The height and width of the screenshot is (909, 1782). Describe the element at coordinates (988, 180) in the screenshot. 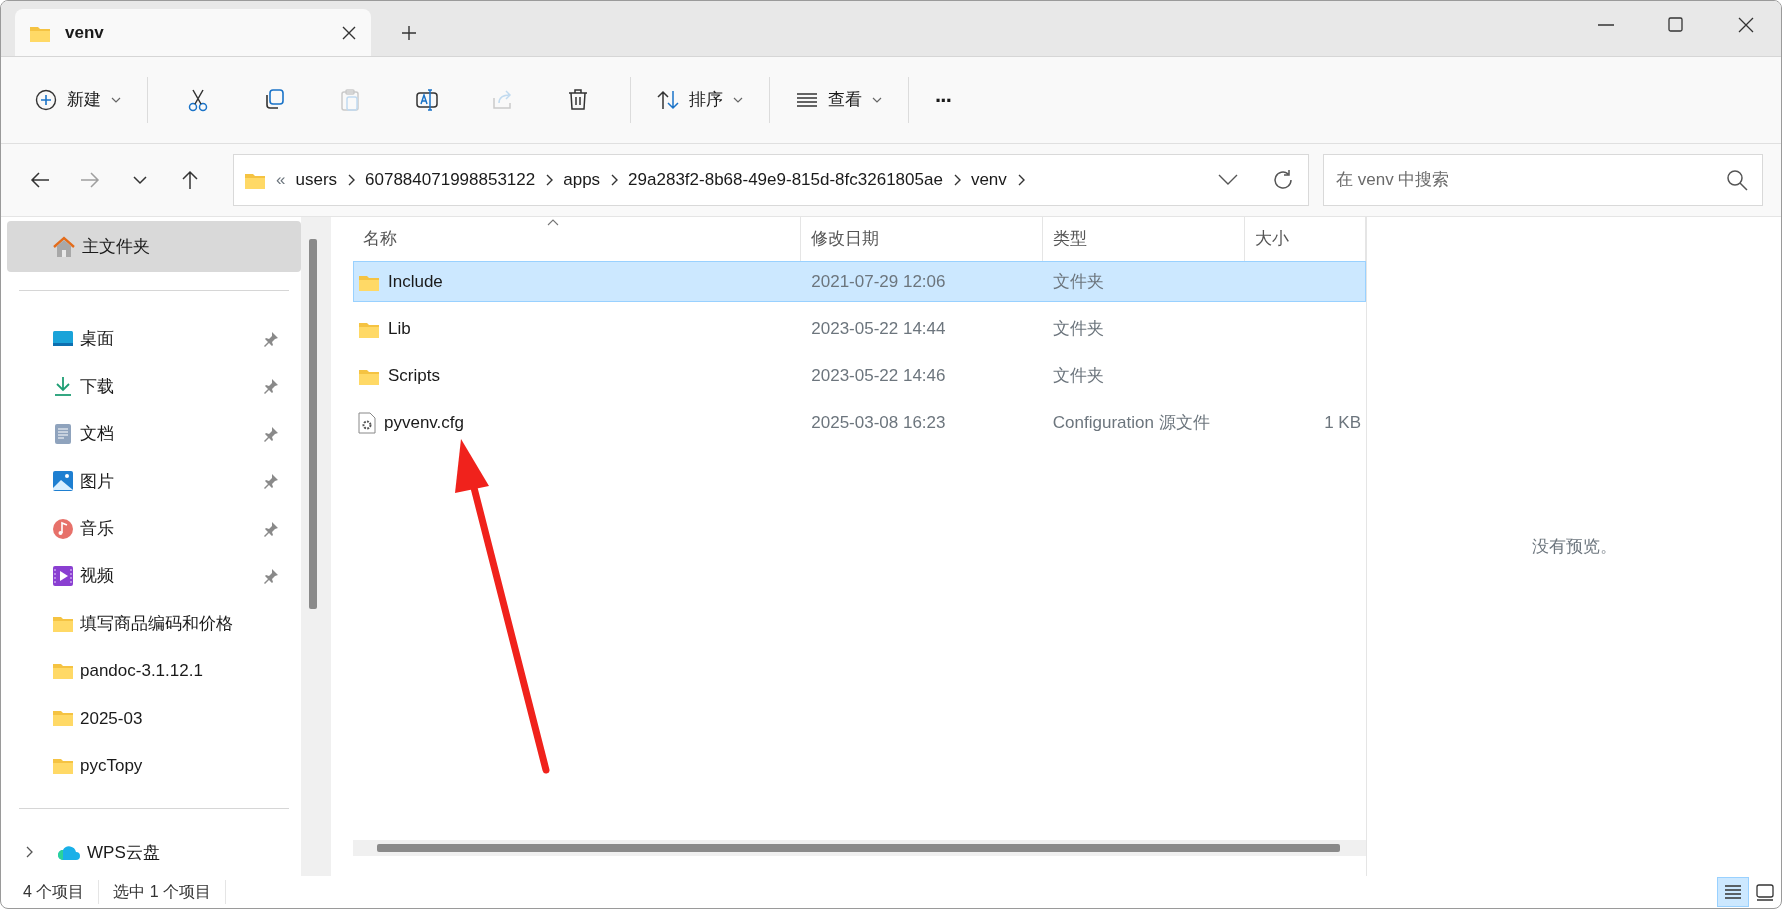

I see `breadcrumb: venv` at that location.